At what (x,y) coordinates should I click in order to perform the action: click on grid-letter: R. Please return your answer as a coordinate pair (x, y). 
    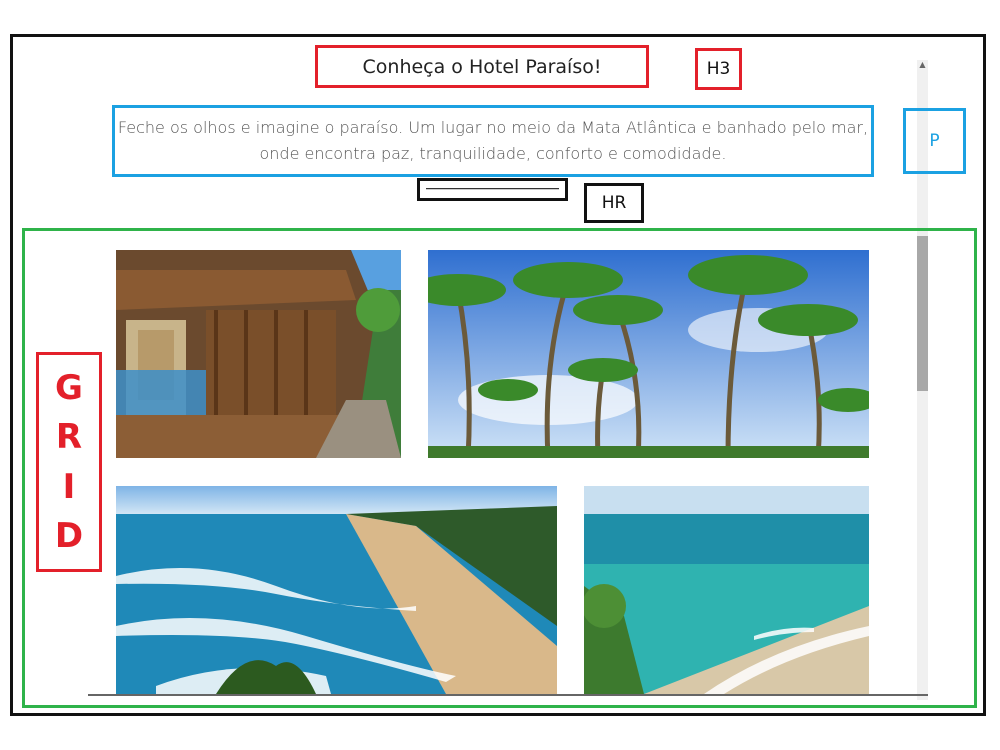
    Looking at the image, I should click on (69, 437).